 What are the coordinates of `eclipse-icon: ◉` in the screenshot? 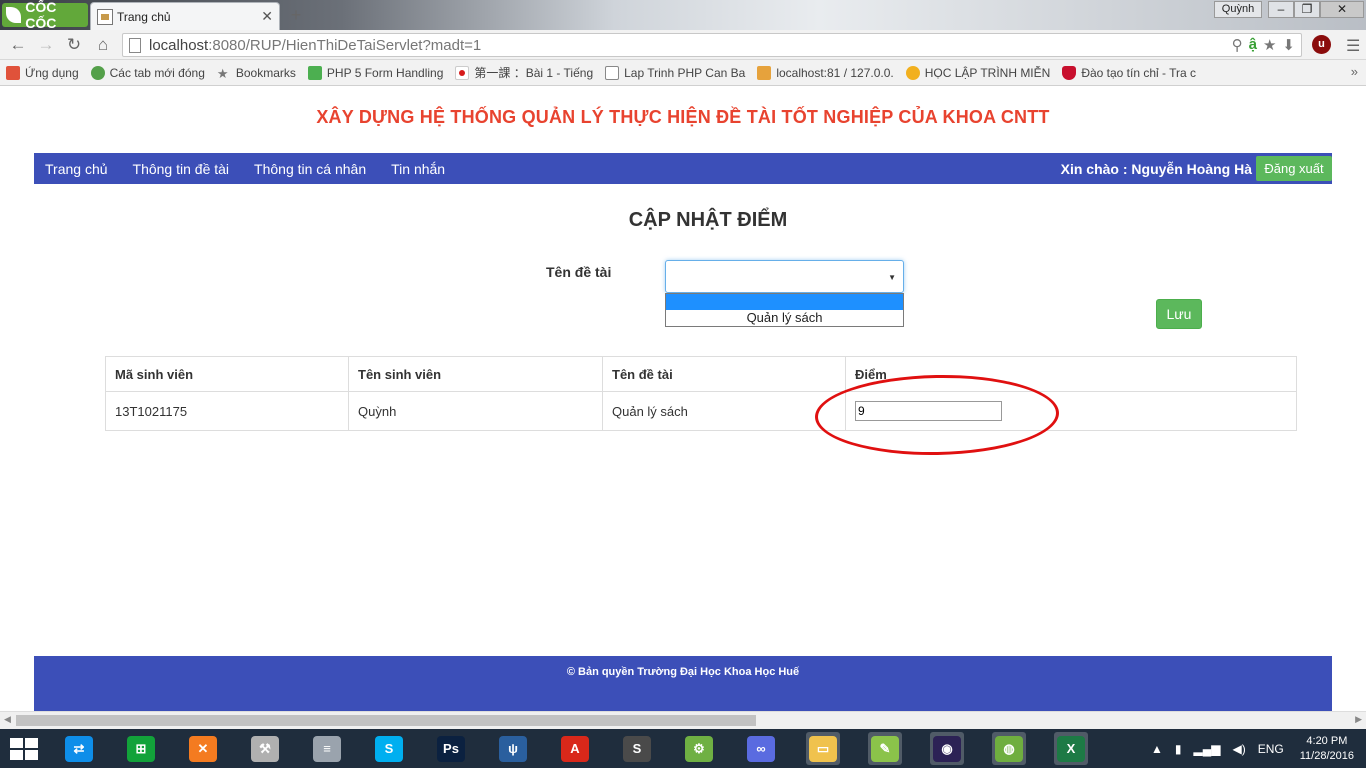 It's located at (947, 748).